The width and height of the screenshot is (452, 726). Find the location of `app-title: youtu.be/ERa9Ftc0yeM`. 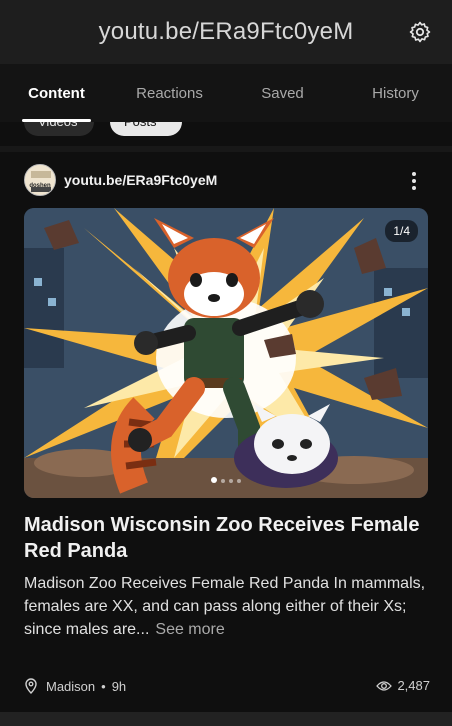

app-title: youtu.be/ERa9Ftc0yeM is located at coordinates (226, 31).